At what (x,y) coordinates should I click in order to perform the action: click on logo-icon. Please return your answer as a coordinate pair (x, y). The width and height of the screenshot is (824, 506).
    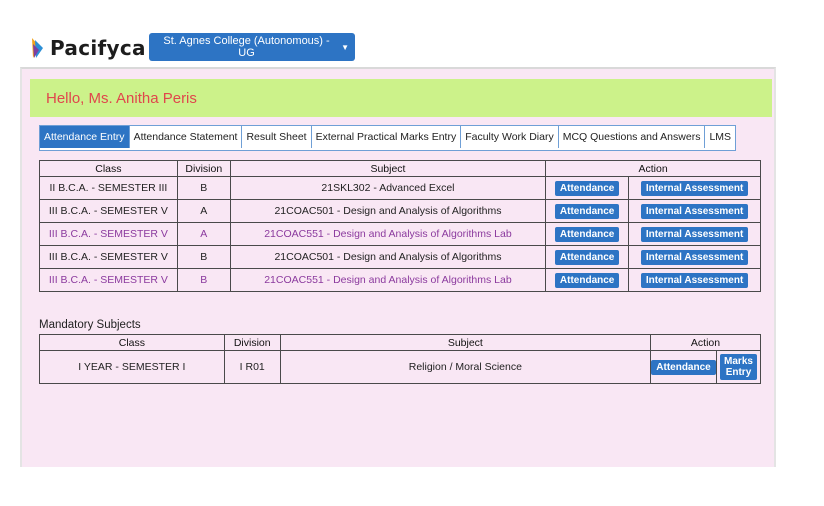
    Looking at the image, I should click on (37, 48).